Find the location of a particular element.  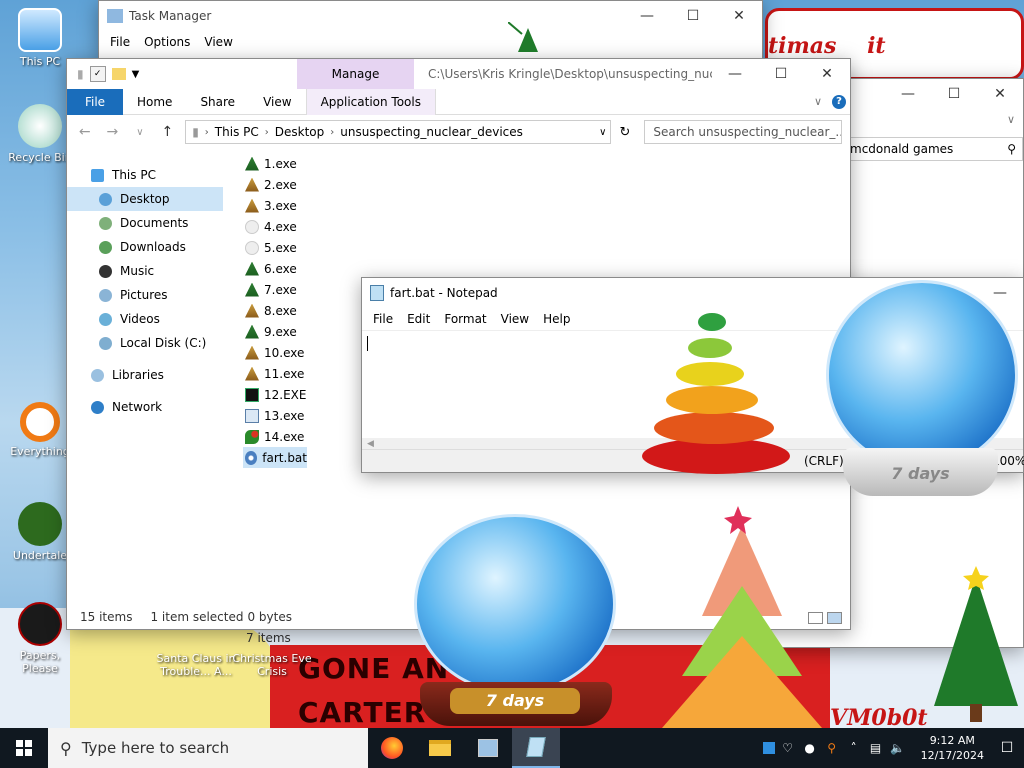

recent-dropdown-icon: ∨ is located at coordinates (140, 132).